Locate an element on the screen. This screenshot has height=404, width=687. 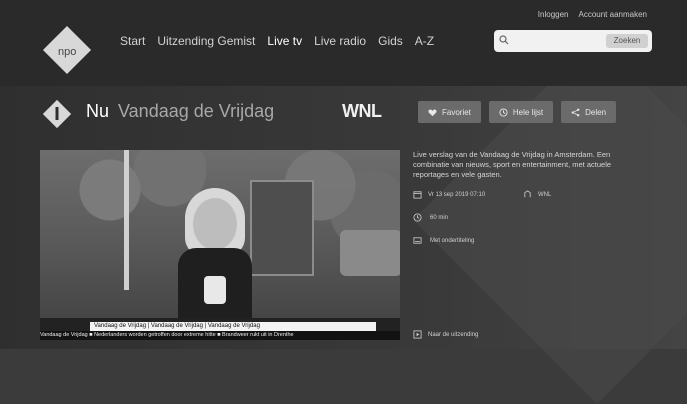
meta-row-duration: 60 min is located at coordinates (529, 217).